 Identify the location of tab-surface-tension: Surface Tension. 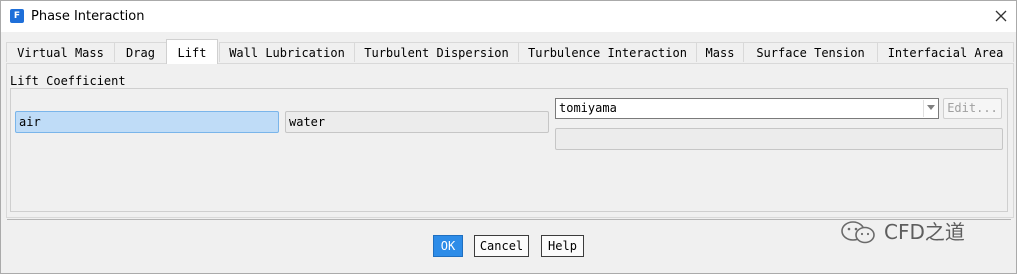
(810, 52).